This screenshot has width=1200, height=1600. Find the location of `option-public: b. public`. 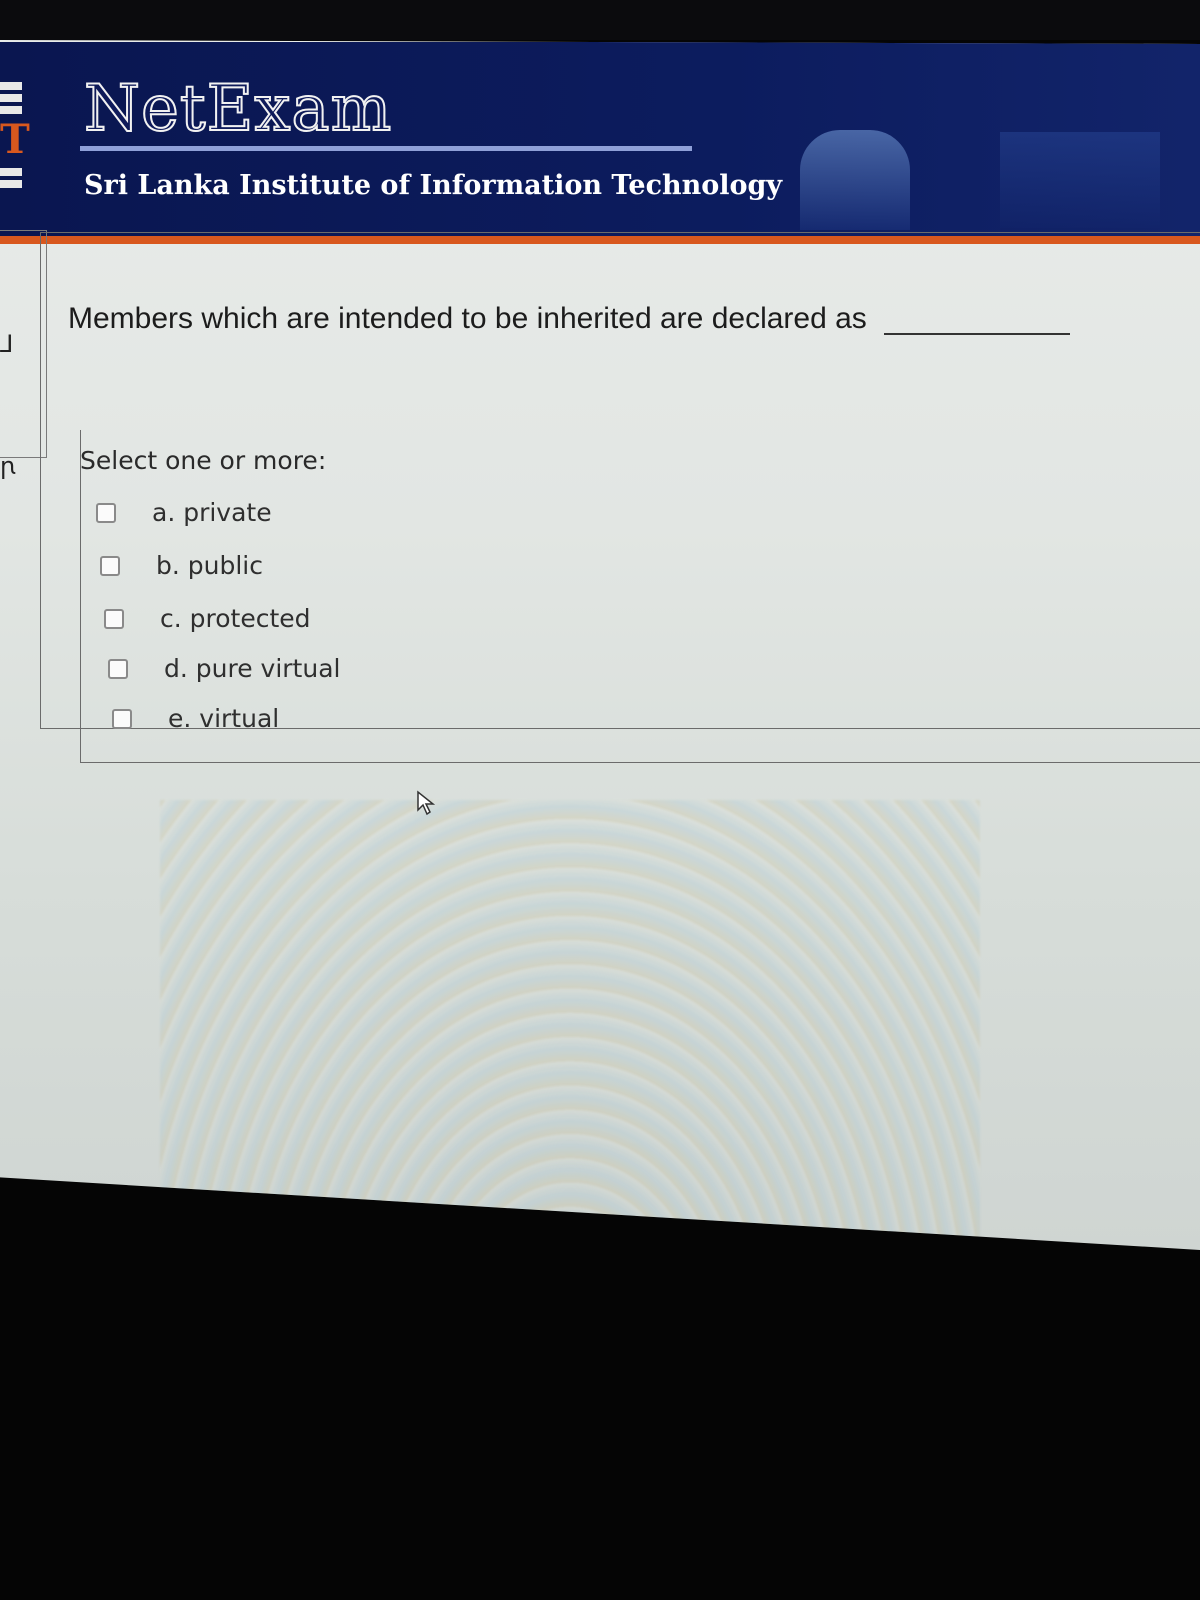

option-public: b. public is located at coordinates (181, 565).